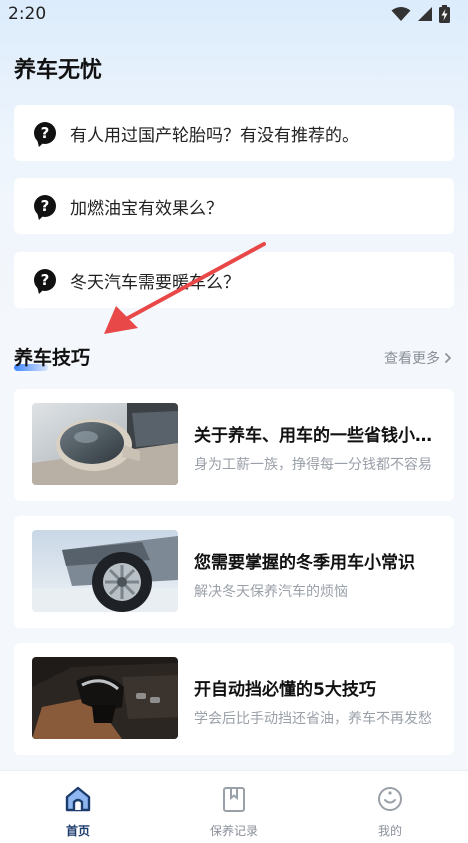 The height and width of the screenshot is (843, 468). Describe the element at coordinates (425, 14) in the screenshot. I see `cell-signal-icon` at that location.